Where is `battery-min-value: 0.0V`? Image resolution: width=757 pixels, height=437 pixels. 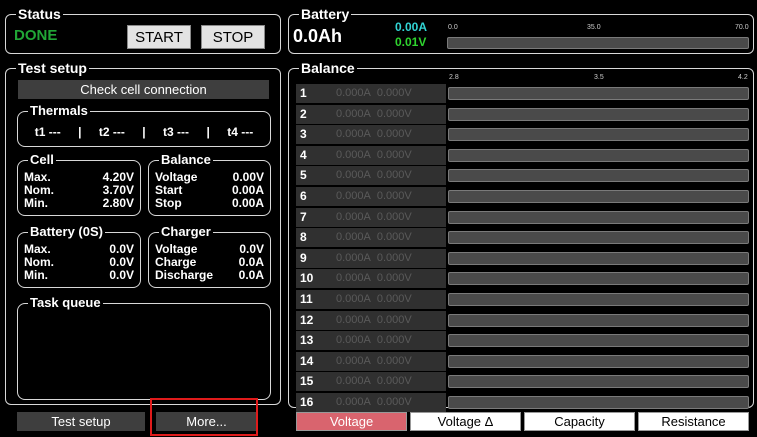
battery-min-value: 0.0V is located at coordinates (121, 275).